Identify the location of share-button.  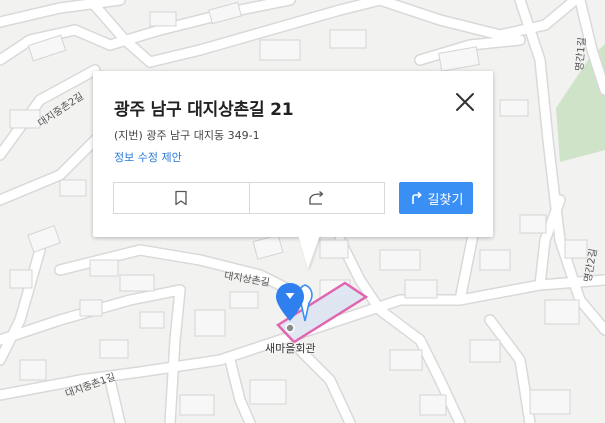
(316, 198).